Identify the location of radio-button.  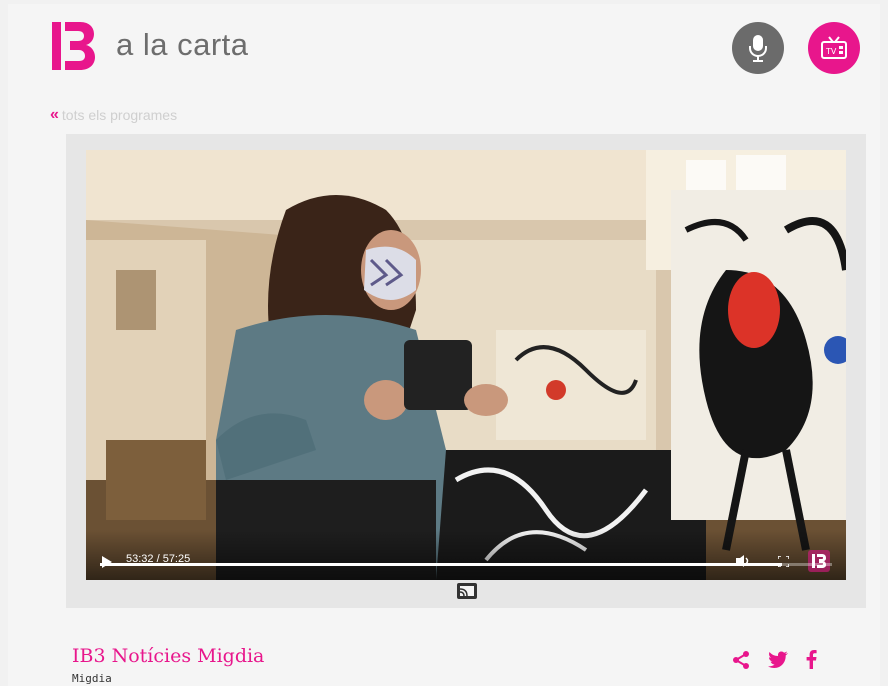
(758, 48).